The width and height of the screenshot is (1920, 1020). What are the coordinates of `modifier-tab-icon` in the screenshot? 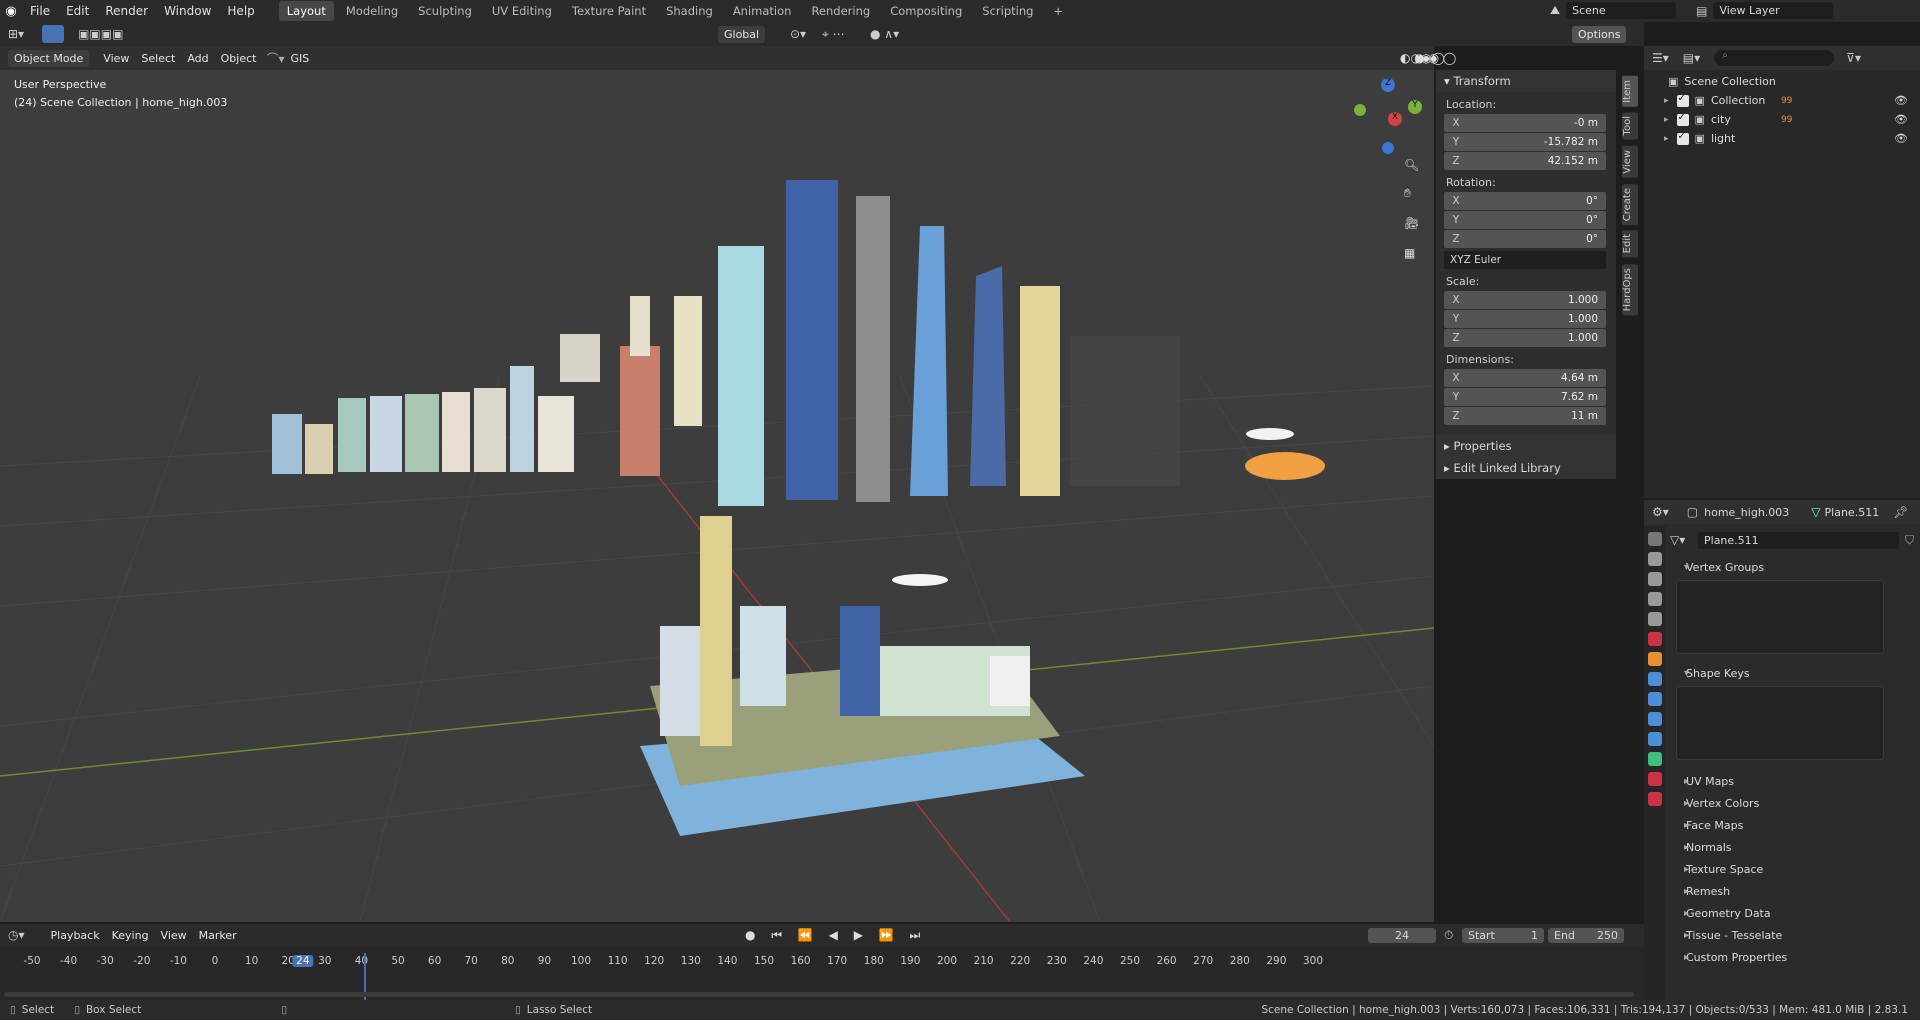 It's located at (1655, 679).